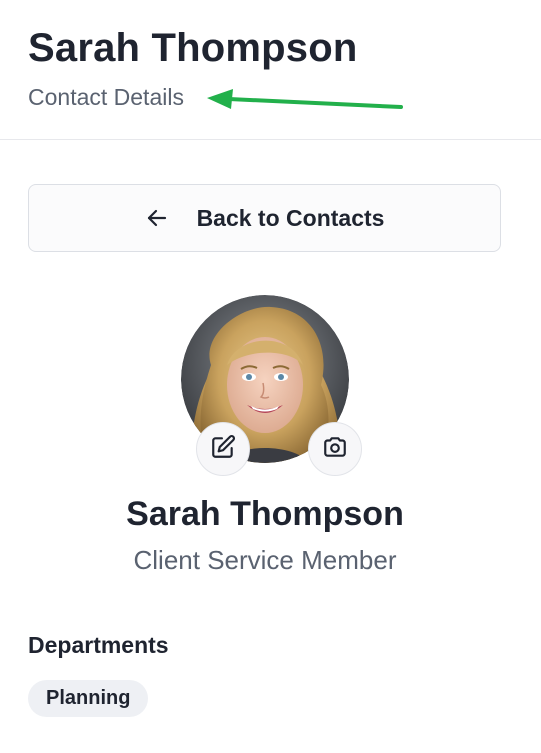  I want to click on edit-icon, so click(223, 449).